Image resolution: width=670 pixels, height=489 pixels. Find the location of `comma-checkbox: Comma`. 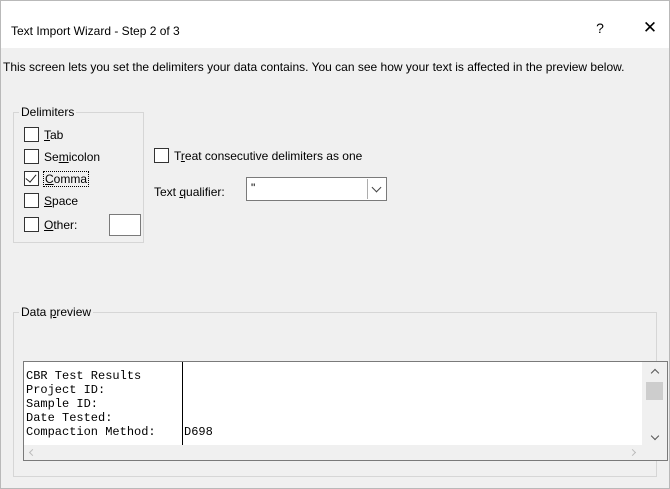

comma-checkbox: Comma is located at coordinates (57, 178).